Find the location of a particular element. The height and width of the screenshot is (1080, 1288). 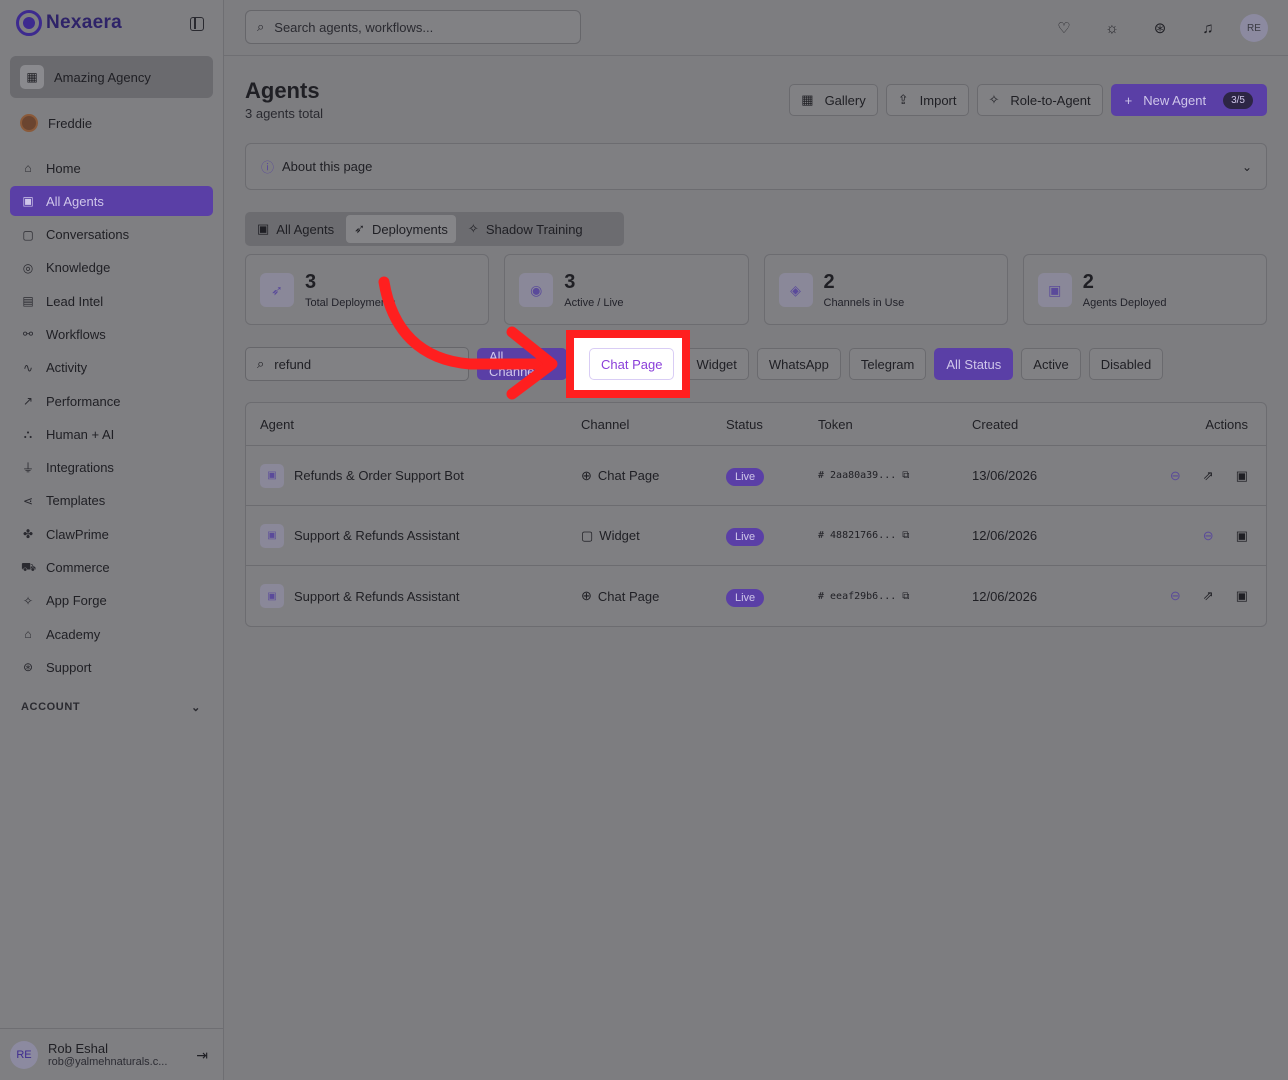

stat-card: ➶ 3 Total Deployments is located at coordinates (367, 289).